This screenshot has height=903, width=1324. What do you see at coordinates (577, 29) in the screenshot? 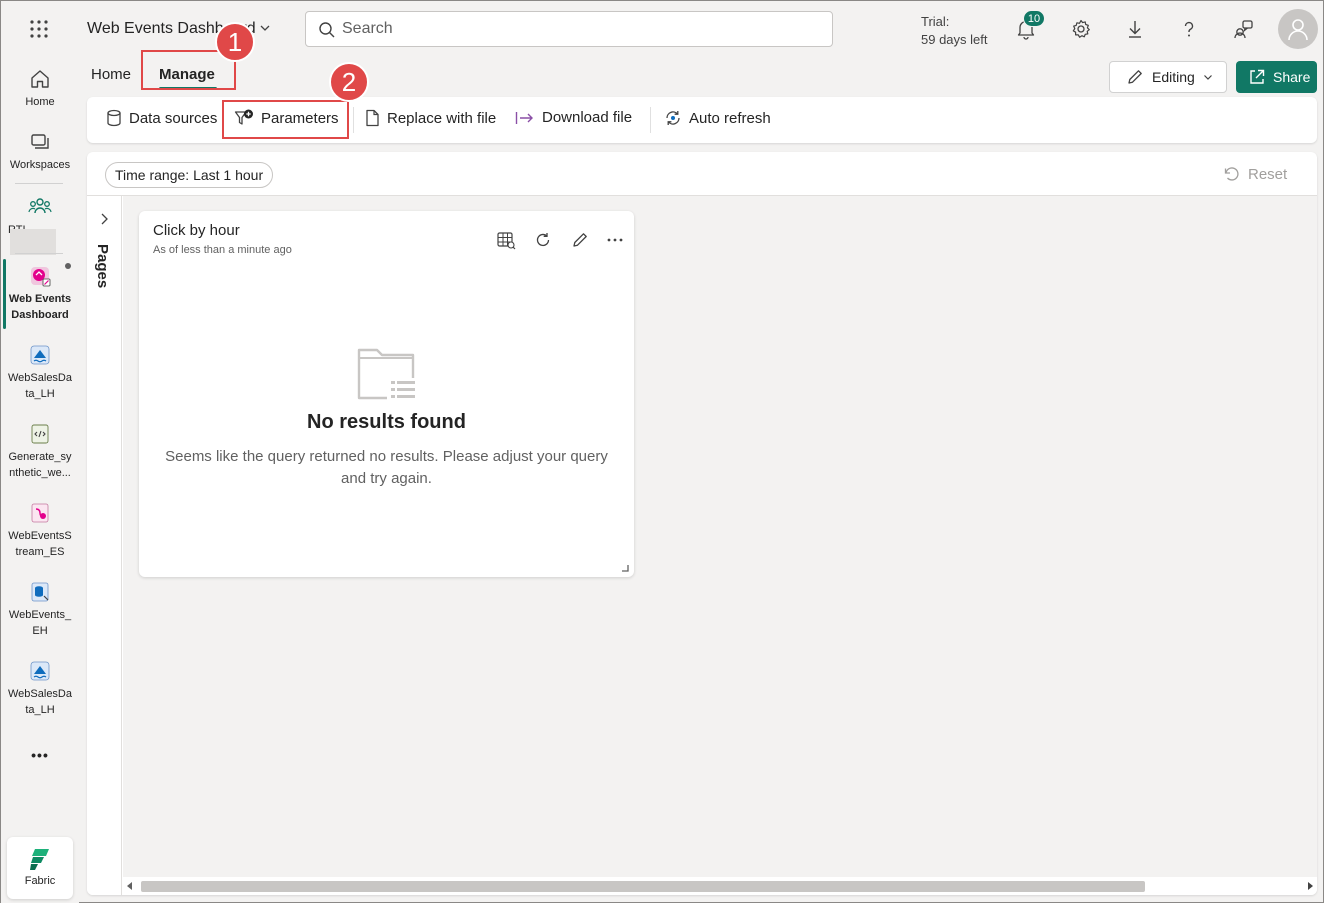
I see `search-input` at bounding box center [577, 29].